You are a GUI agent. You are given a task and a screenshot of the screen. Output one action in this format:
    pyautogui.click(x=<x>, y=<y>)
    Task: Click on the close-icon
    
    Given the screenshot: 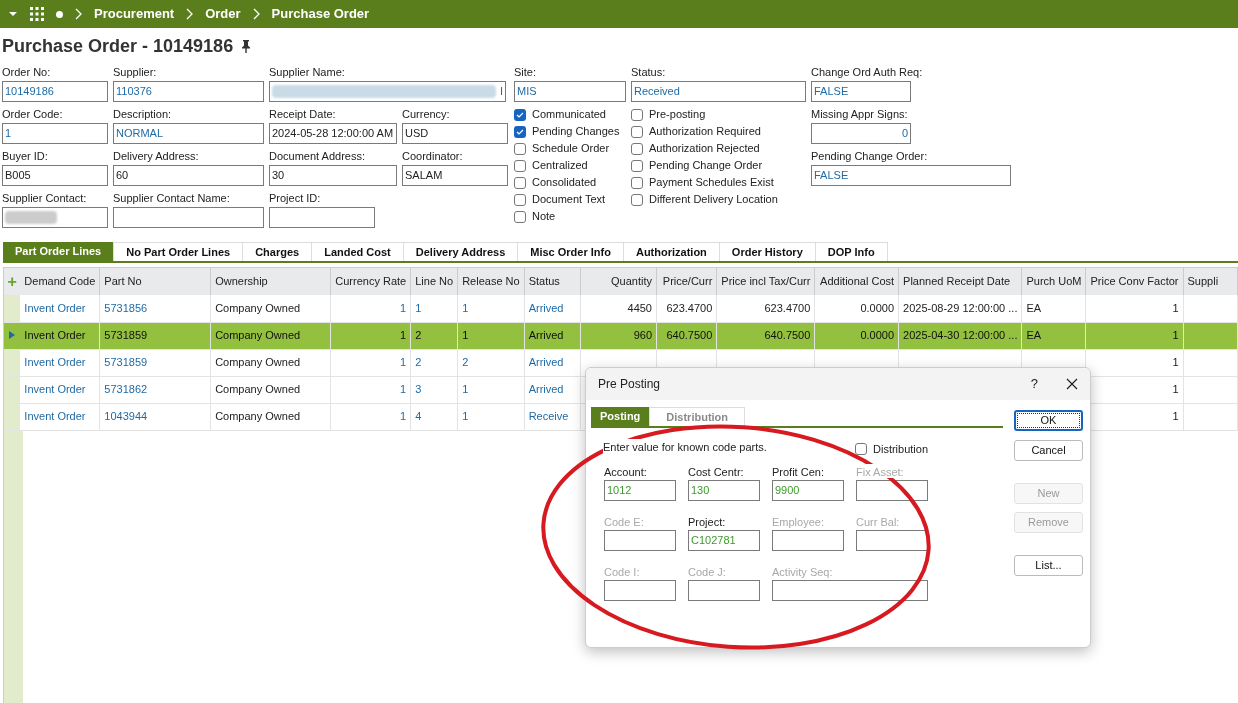 What is the action you would take?
    pyautogui.click(x=1072, y=384)
    